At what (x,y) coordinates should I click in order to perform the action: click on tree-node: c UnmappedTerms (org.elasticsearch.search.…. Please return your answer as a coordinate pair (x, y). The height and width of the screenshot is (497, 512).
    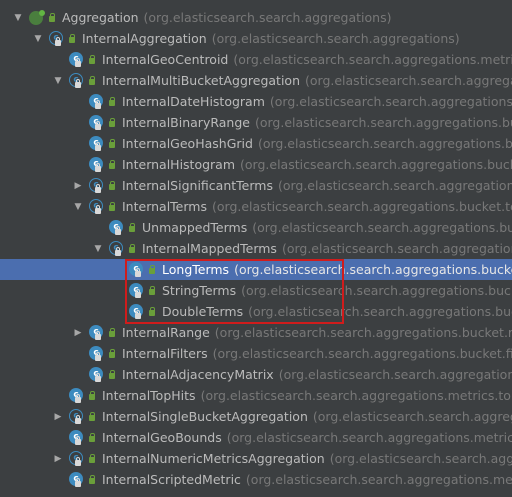
    Looking at the image, I should click on (256, 227).